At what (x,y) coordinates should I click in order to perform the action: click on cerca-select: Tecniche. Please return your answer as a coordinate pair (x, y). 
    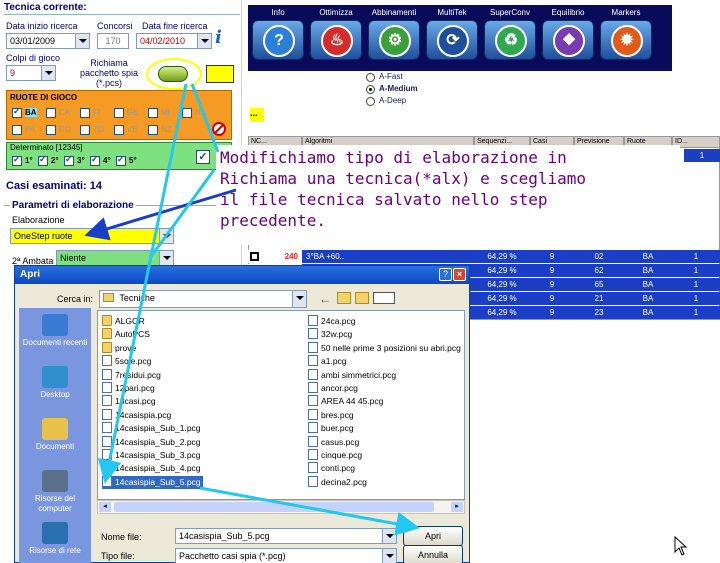
    Looking at the image, I should click on (203, 299).